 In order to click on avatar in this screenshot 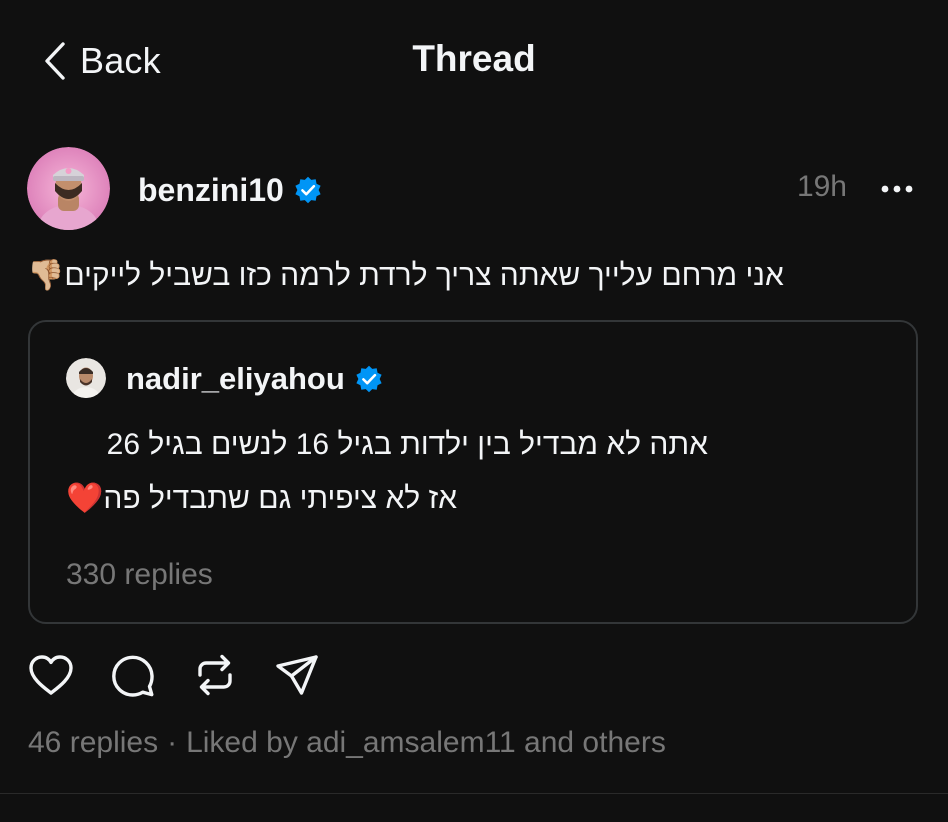, I will do `click(68, 188)`.